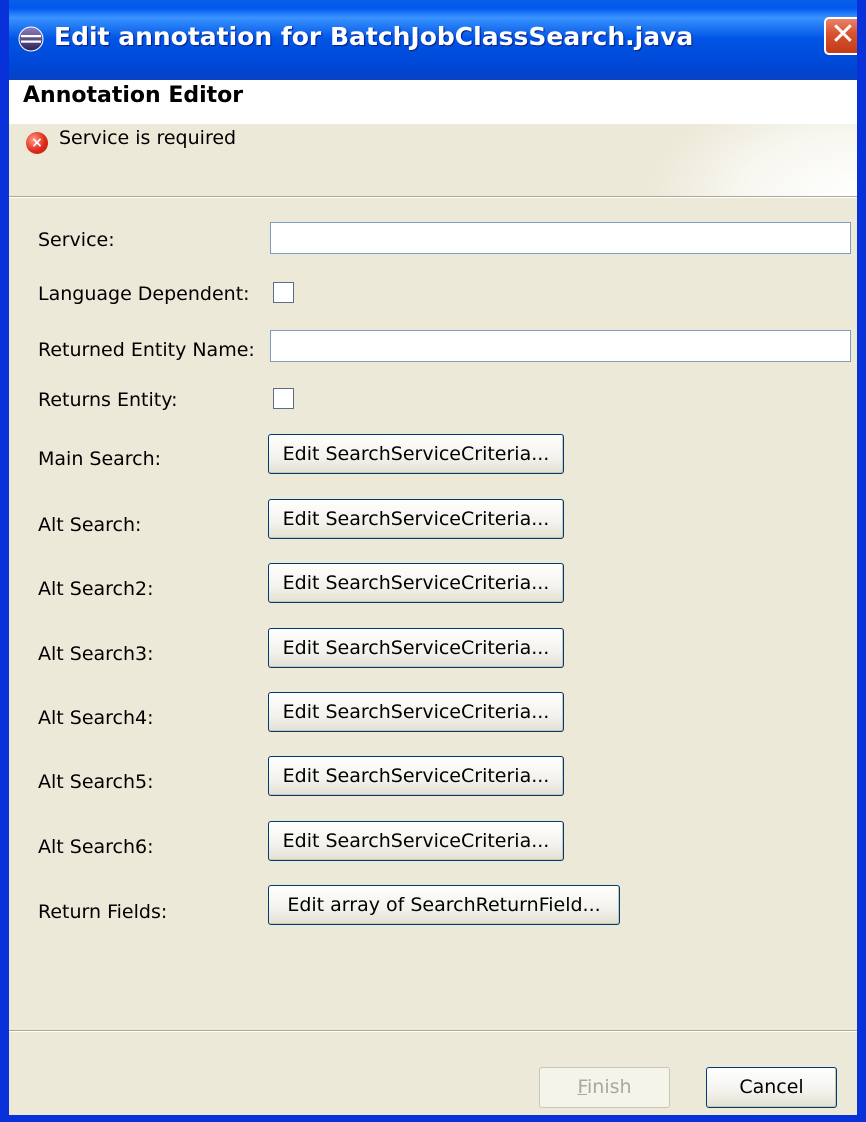 The image size is (866, 1122). I want to click on language-dependent-label: Language Dependent:, so click(144, 294).